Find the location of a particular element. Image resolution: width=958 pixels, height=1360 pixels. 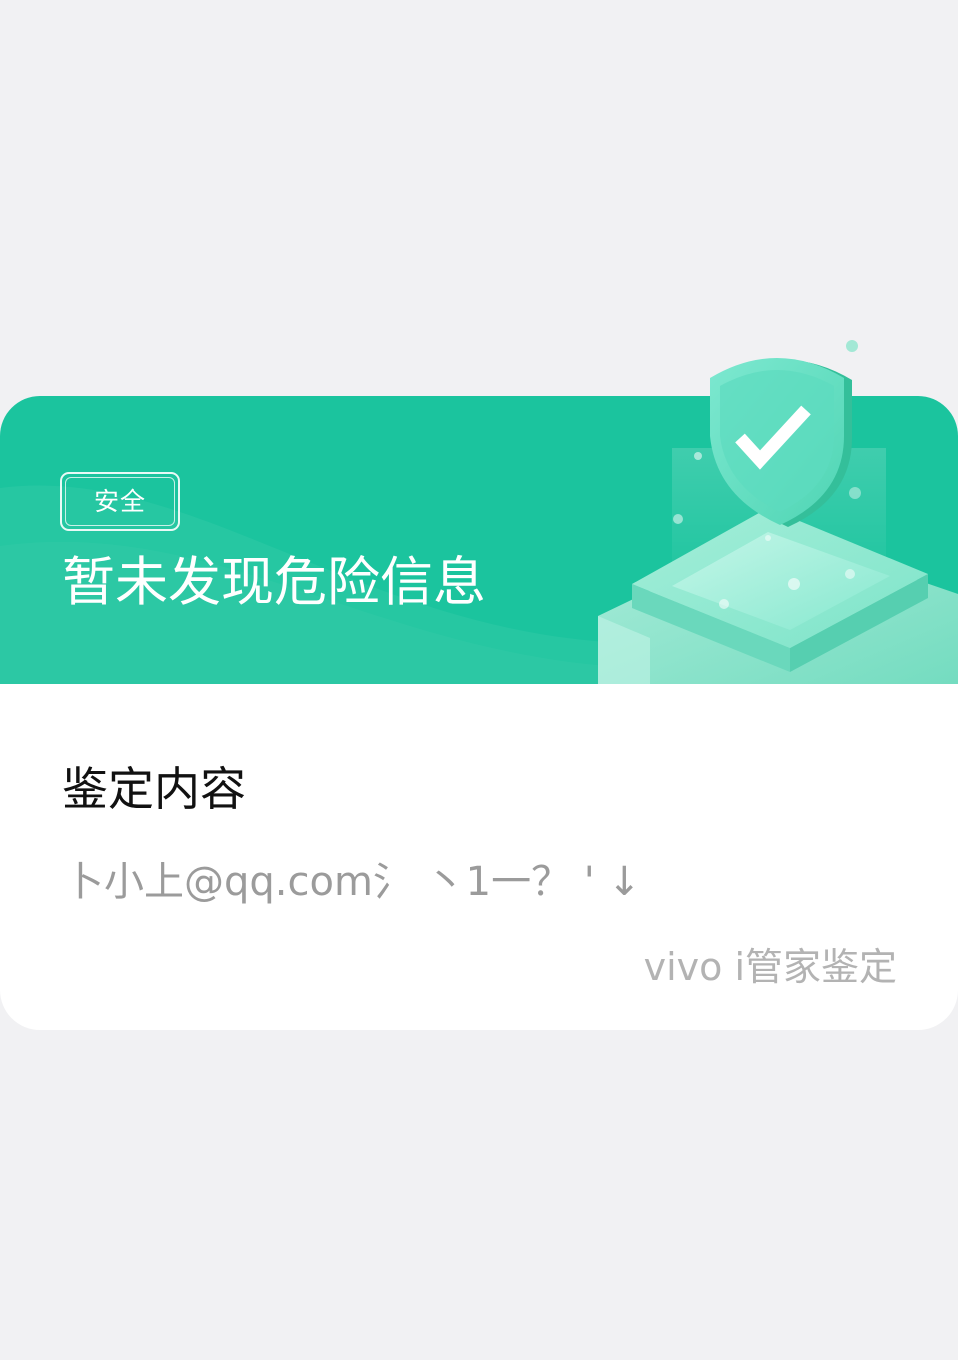

security-illustration is located at coordinates (778, 512).